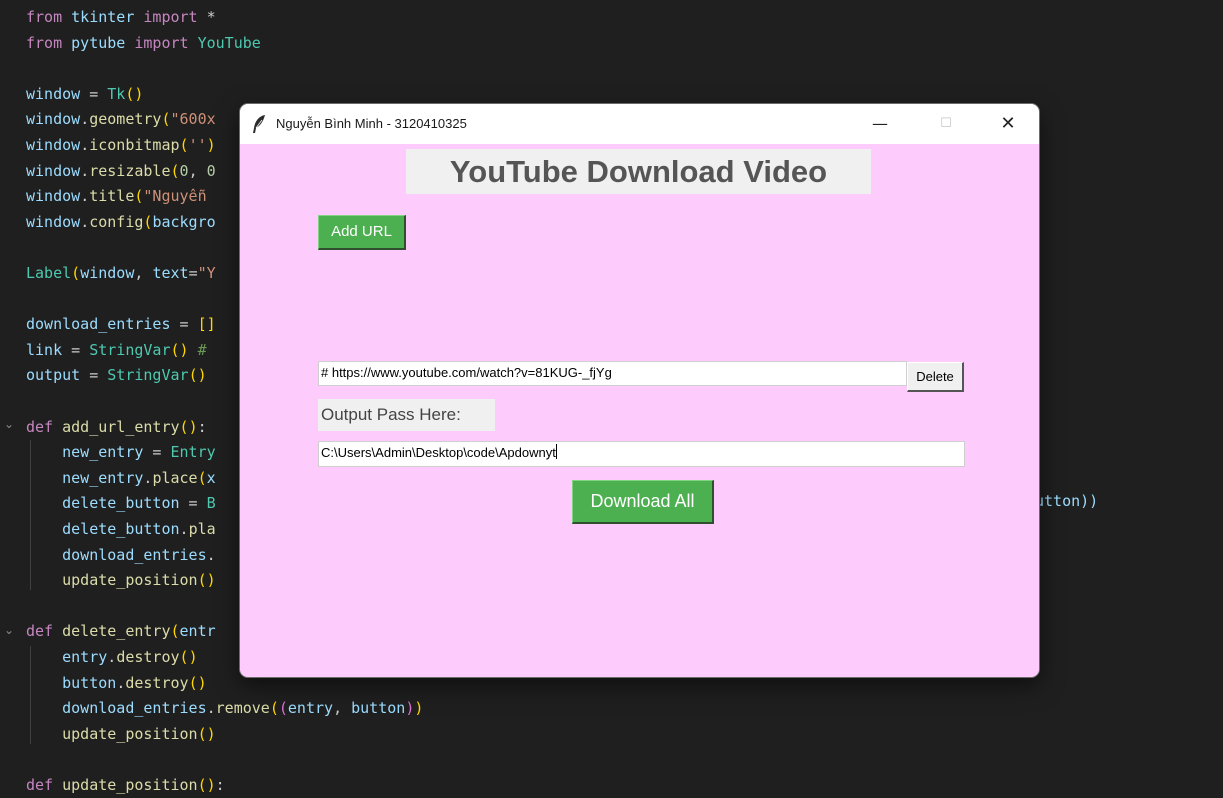  I want to click on code-line: download_entries., so click(139, 554).